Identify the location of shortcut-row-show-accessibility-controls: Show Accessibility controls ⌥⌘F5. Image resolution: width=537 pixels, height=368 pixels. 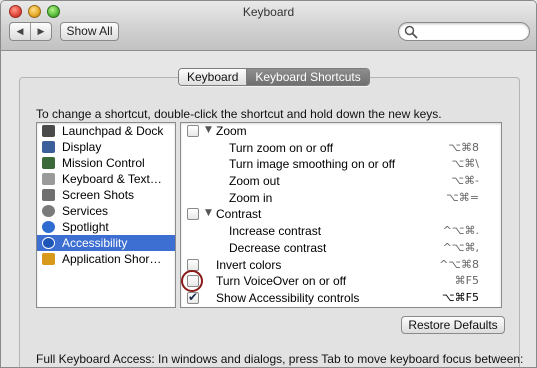
(341, 298).